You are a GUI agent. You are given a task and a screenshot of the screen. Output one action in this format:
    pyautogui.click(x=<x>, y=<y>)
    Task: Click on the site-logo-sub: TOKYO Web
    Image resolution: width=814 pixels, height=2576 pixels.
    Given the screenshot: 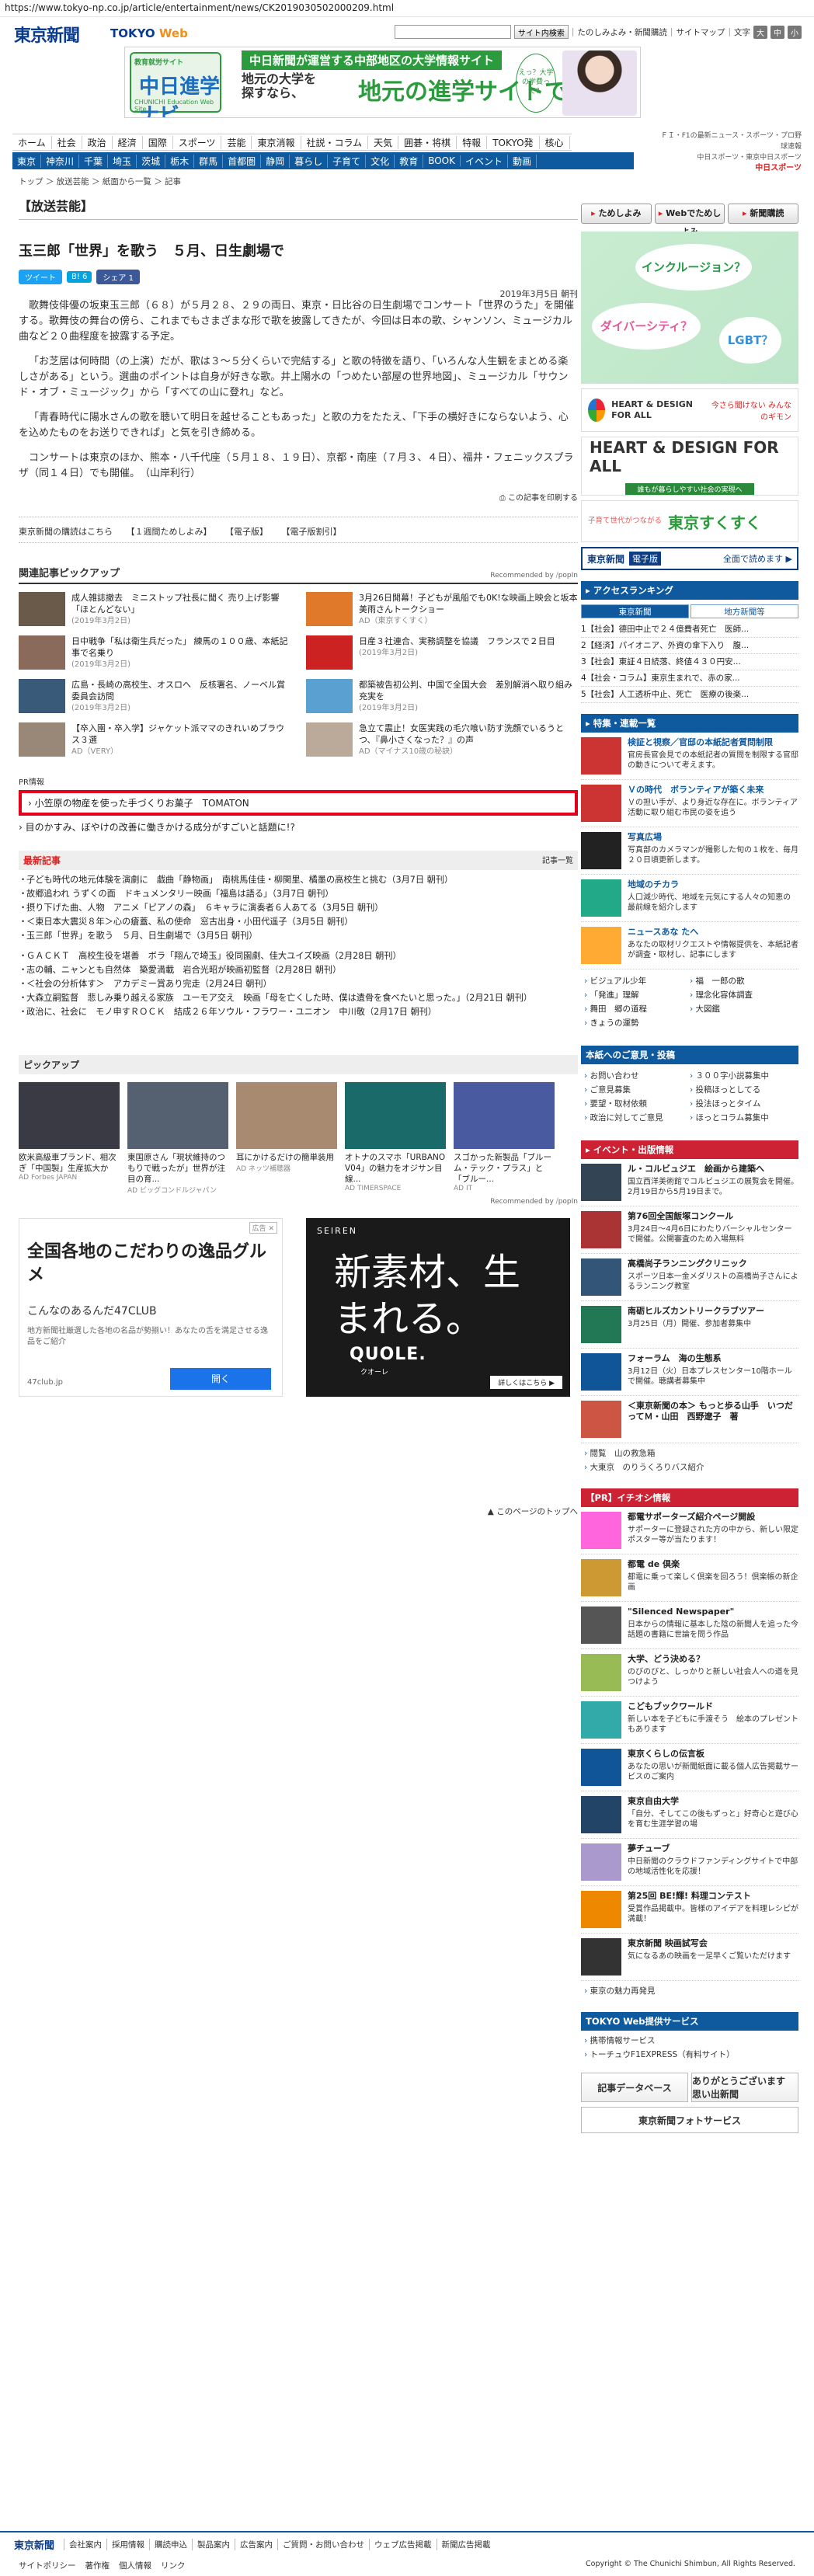 What is the action you would take?
    pyautogui.click(x=149, y=33)
    